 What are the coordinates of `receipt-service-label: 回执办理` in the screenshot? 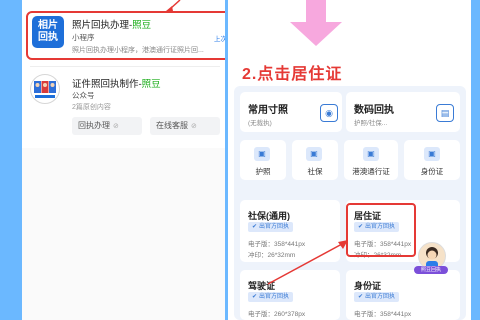 It's located at (94, 125).